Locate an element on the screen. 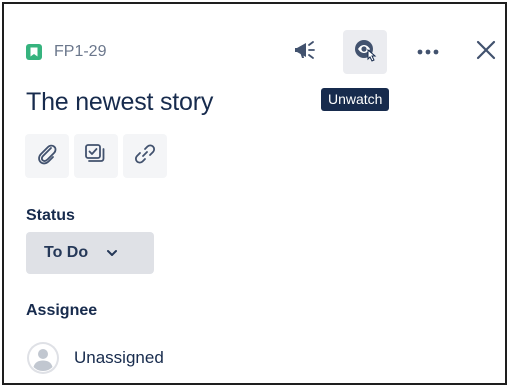 This screenshot has height=391, width=513. megaphone-icon is located at coordinates (307, 52).